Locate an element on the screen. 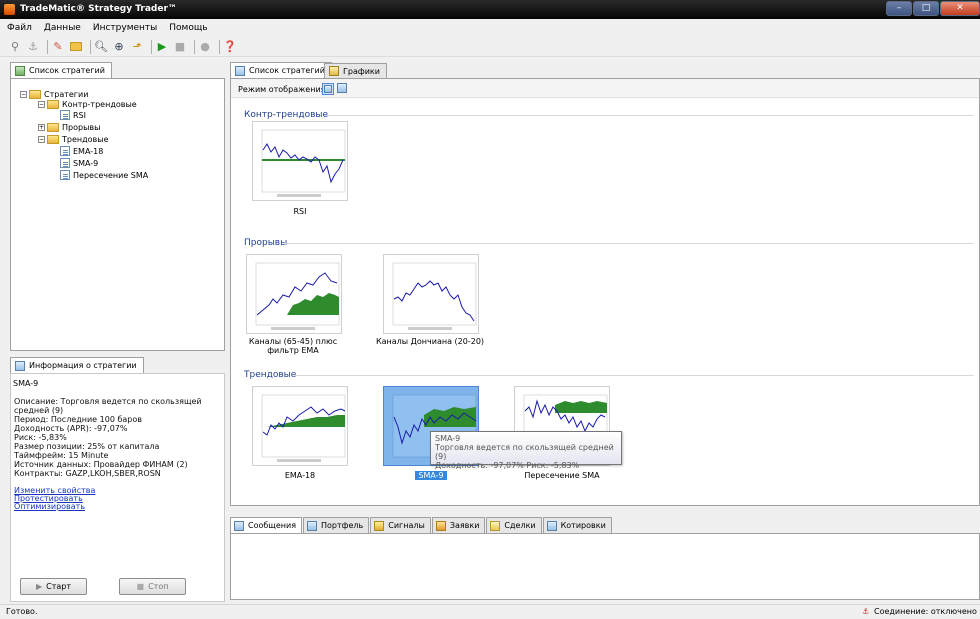 The width and height of the screenshot is (980, 619). status-bar: Готово. ⚓ Соединение: отключено is located at coordinates (490, 611).